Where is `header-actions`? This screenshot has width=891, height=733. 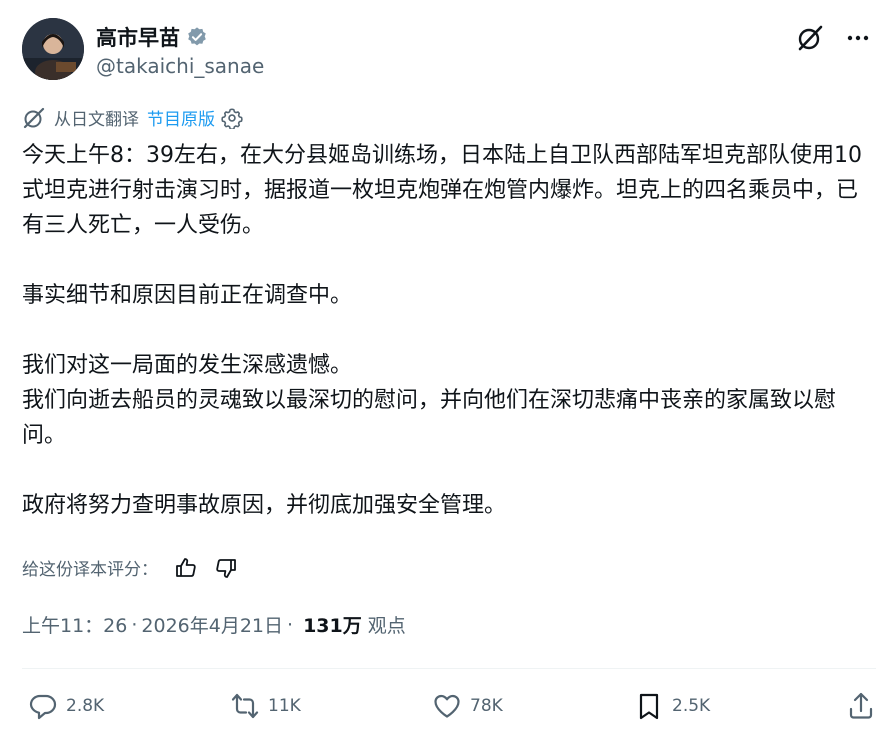 header-actions is located at coordinates (834, 38).